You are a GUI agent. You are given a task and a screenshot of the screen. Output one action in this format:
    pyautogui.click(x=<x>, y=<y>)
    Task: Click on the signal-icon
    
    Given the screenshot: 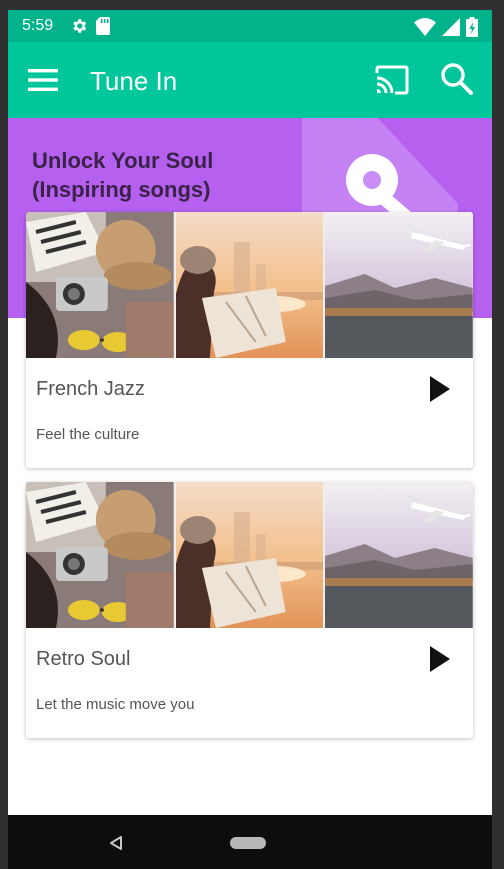 What is the action you would take?
    pyautogui.click(x=451, y=27)
    